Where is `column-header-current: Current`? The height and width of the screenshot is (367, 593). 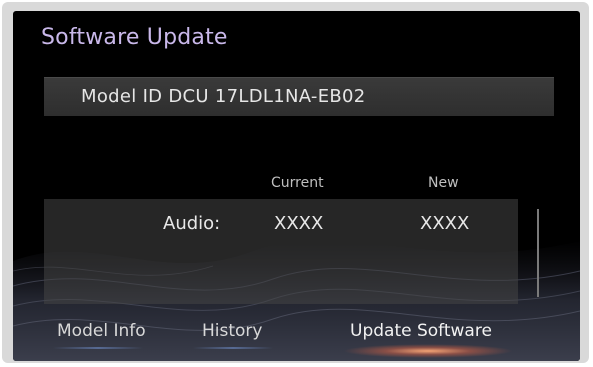
column-header-current: Current is located at coordinates (297, 183).